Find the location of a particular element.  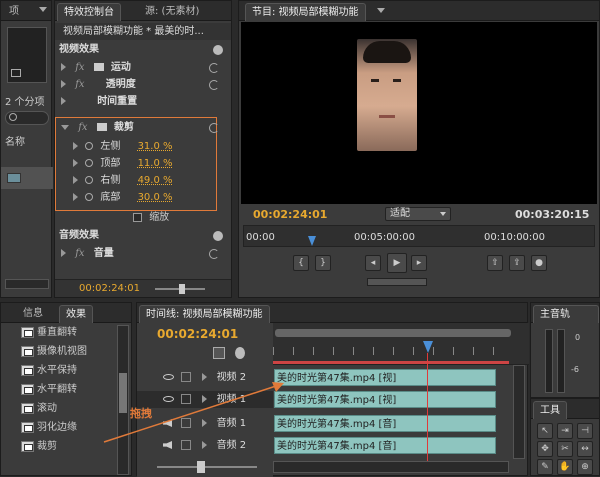

slip-tool-icon: ↔ is located at coordinates (585, 449).